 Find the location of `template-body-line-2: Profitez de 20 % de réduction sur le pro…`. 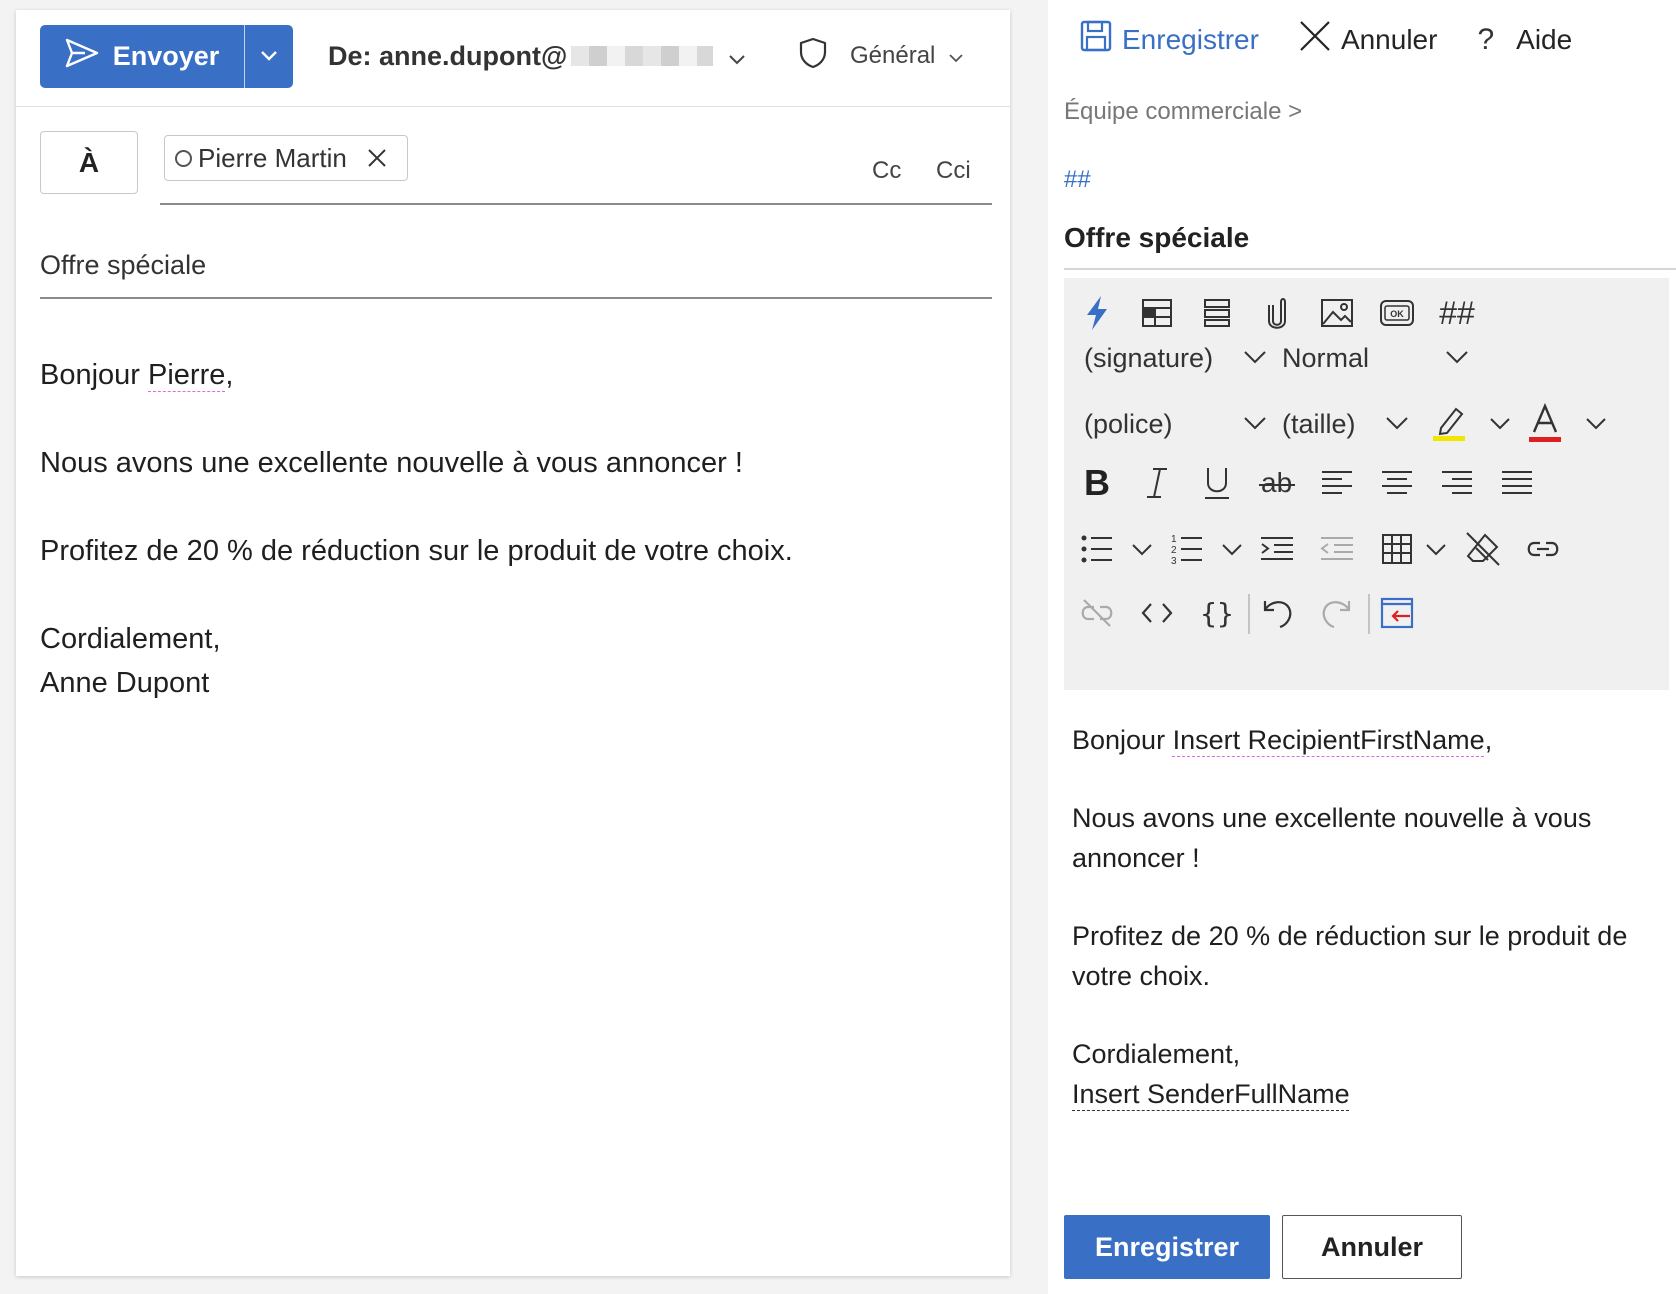

template-body-line-2: Profitez de 20 % de réduction sur le pro… is located at coordinates (1350, 956).